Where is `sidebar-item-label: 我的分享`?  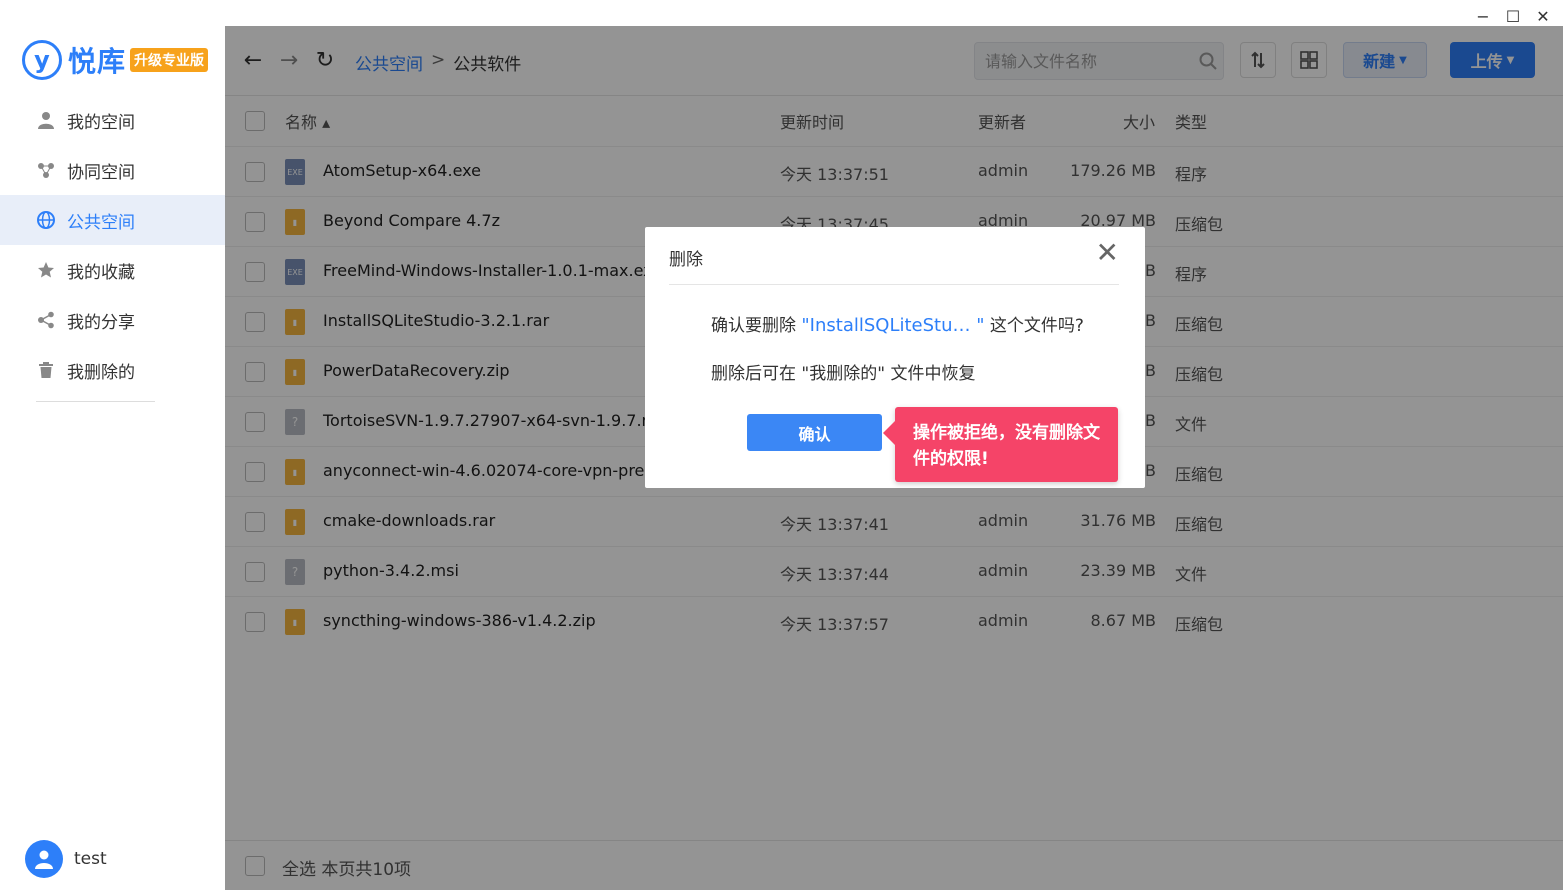 sidebar-item-label: 我的分享 is located at coordinates (101, 322).